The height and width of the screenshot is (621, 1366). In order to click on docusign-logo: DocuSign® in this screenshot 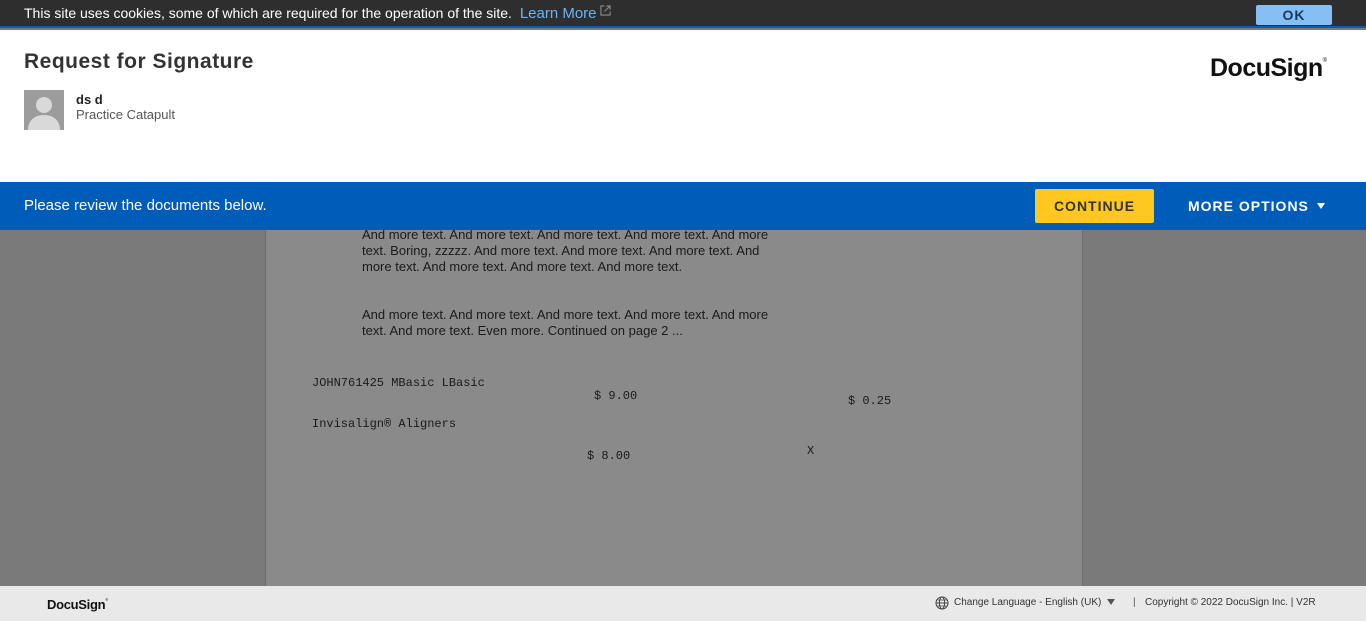, I will do `click(1268, 68)`.